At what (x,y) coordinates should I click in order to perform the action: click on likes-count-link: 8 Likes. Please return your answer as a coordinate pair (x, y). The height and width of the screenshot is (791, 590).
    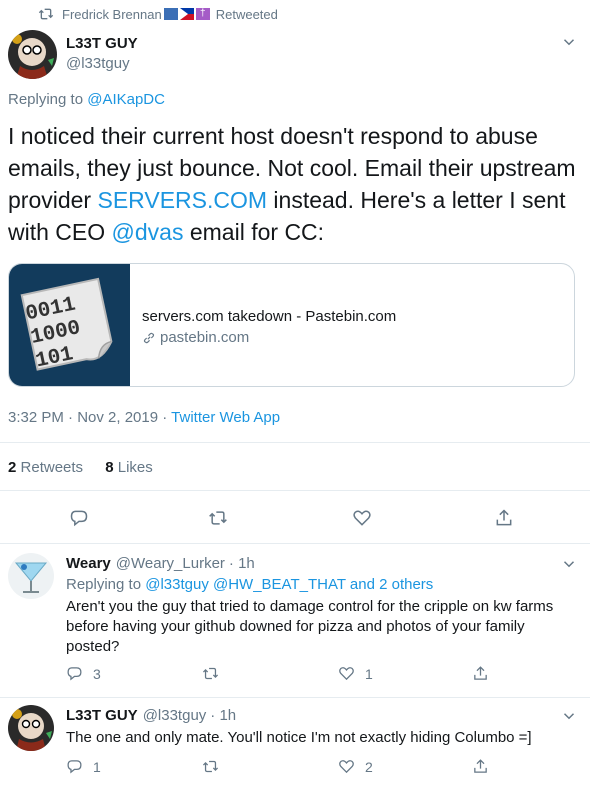
    Looking at the image, I should click on (129, 467).